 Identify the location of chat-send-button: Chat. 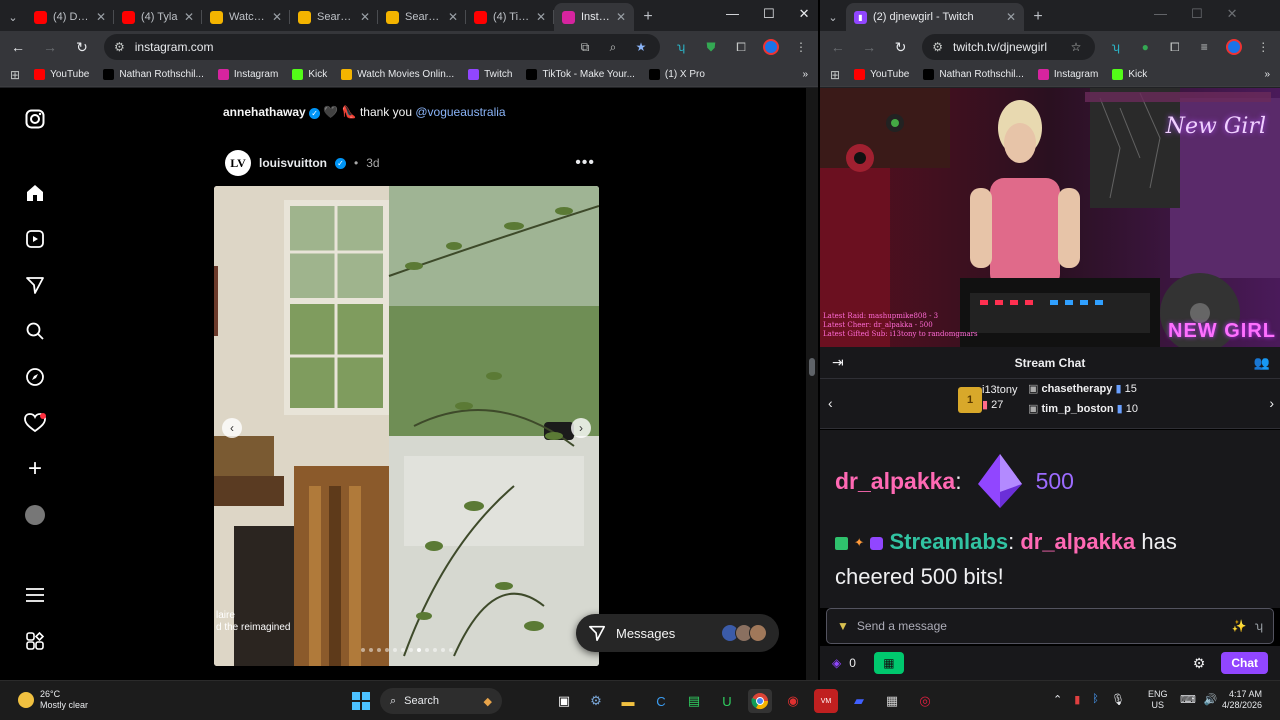
(1244, 663).